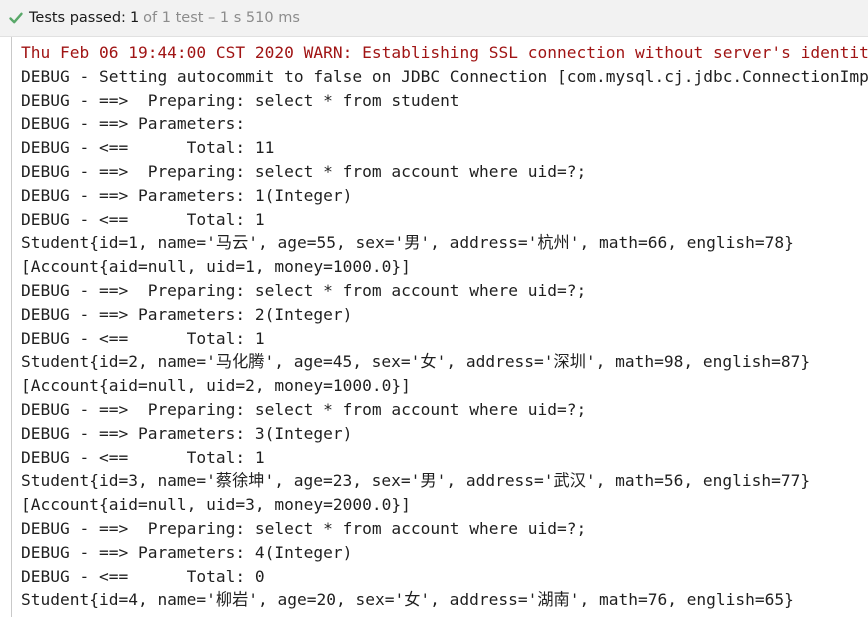 The image size is (868, 617). What do you see at coordinates (187, 433) in the screenshot?
I see `console-line: DEBUG - ==> Parameters: 3(Integer)` at bounding box center [187, 433].